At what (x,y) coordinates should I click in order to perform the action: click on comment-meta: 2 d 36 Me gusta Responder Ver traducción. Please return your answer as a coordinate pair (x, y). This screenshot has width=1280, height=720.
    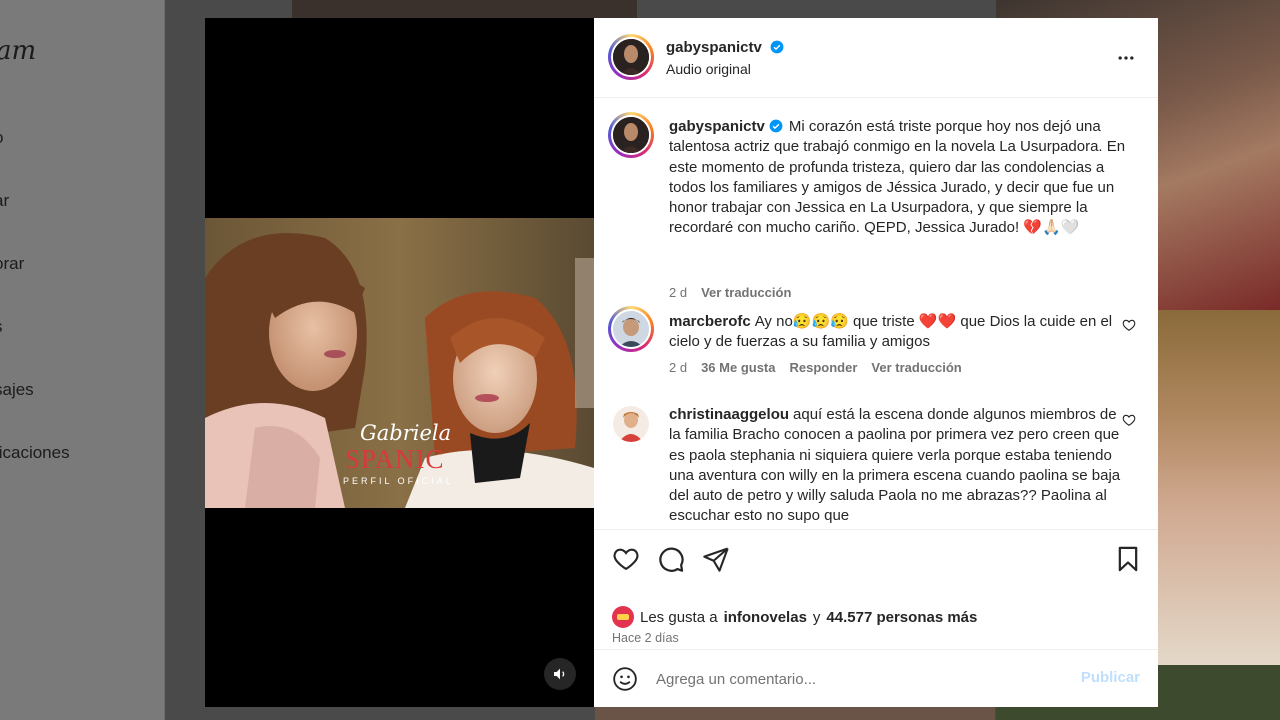
    Looking at the image, I should click on (815, 367).